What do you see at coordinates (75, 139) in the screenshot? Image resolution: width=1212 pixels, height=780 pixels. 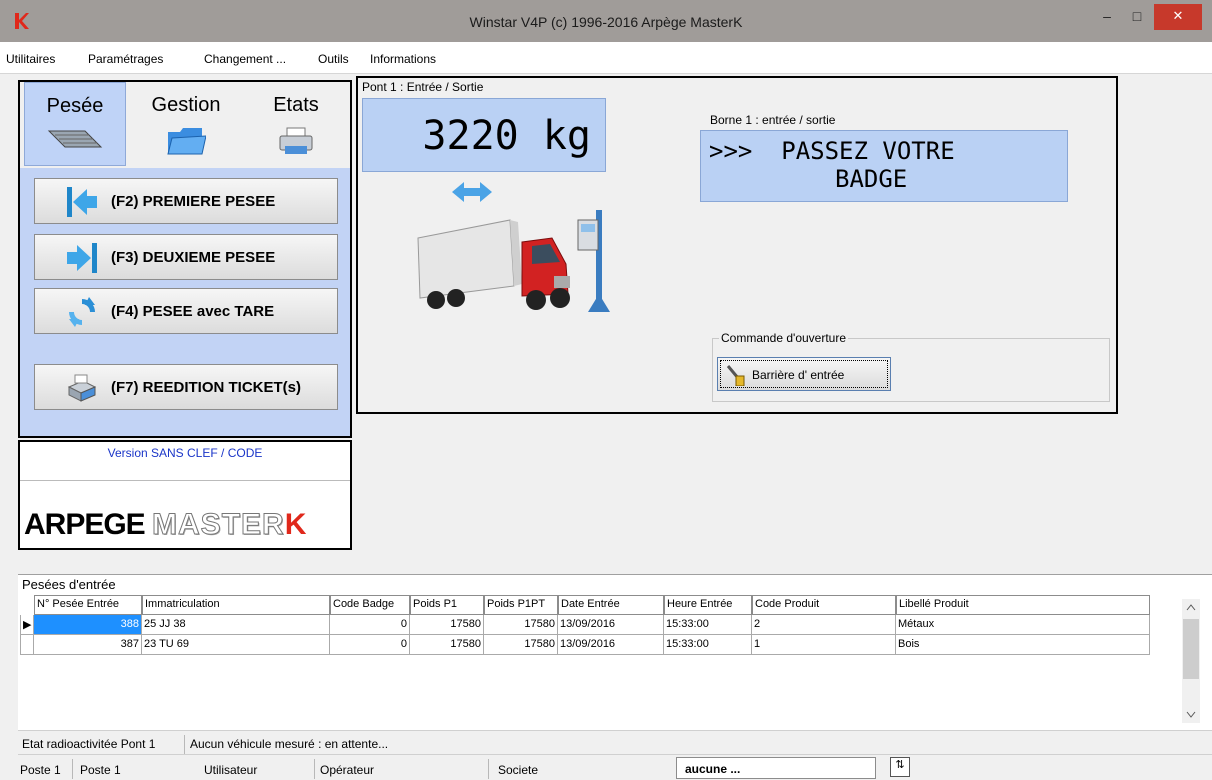 I see `scale-icon` at bounding box center [75, 139].